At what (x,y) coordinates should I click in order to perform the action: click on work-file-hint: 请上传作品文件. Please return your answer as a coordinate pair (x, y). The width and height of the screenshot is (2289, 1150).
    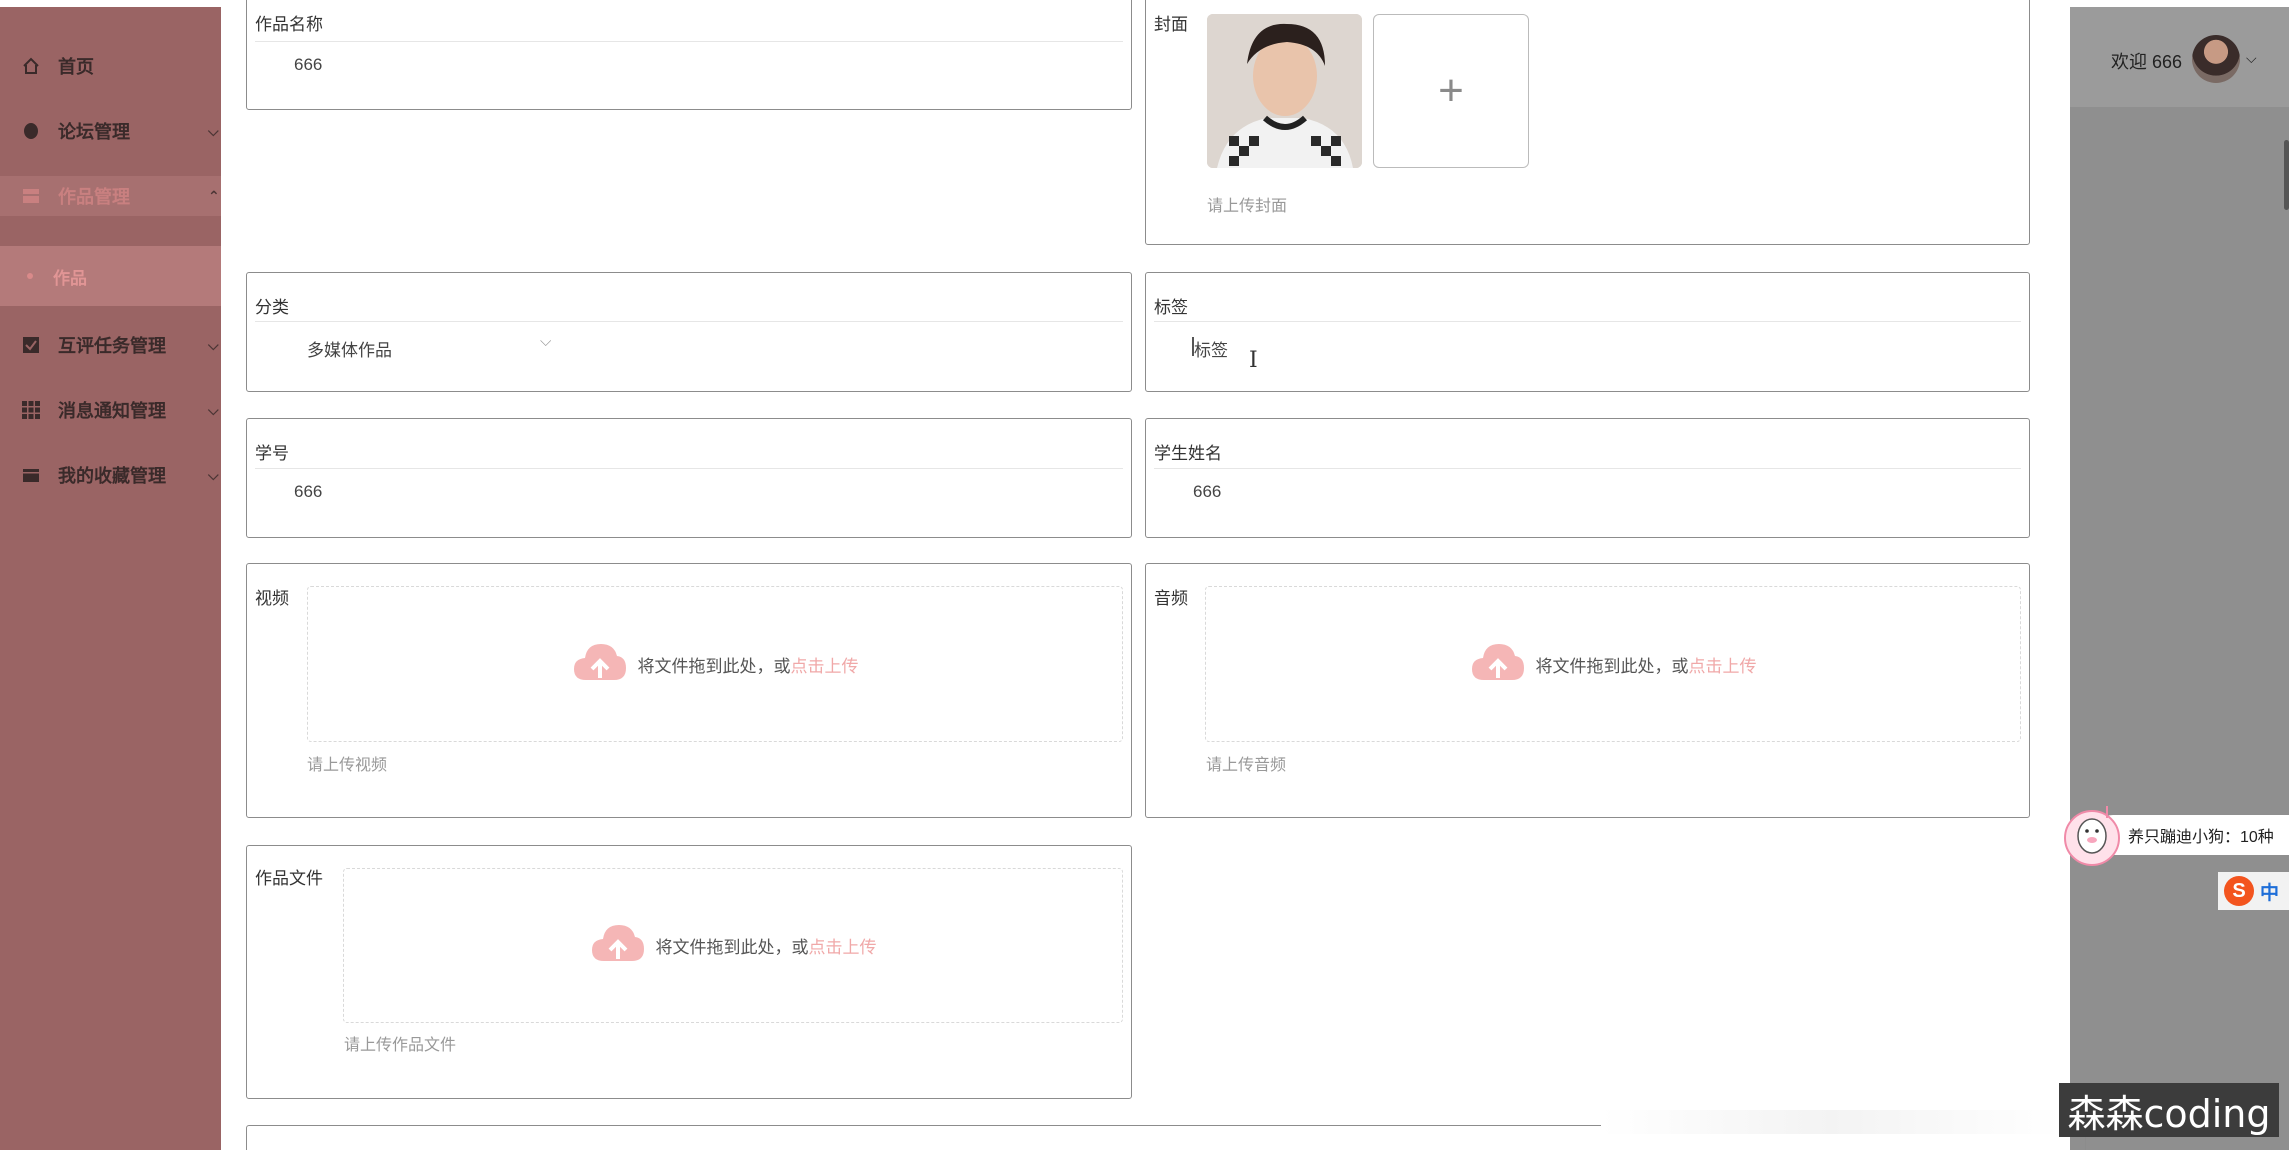
    Looking at the image, I should click on (400, 1045).